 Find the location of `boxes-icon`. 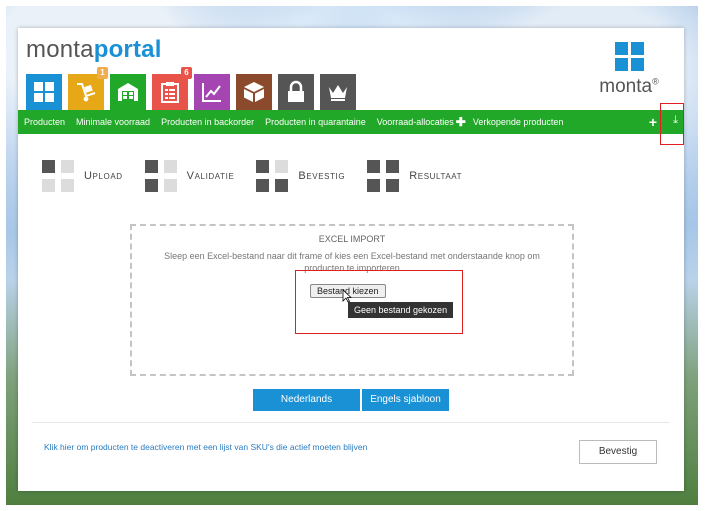

boxes-icon is located at coordinates (254, 92).